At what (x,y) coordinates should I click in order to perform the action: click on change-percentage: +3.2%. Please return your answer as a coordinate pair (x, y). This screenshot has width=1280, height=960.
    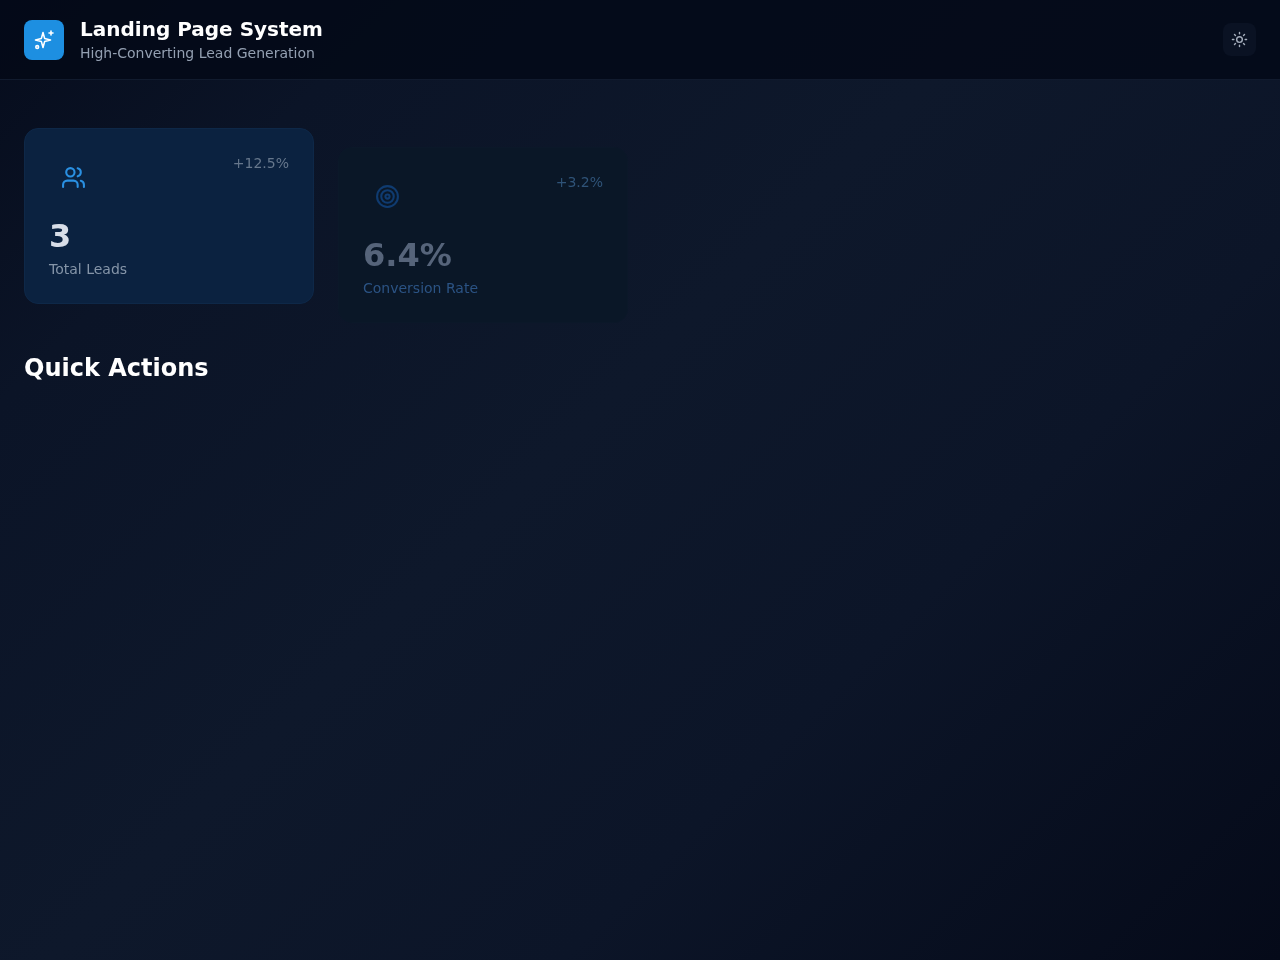
    Looking at the image, I should click on (579, 182).